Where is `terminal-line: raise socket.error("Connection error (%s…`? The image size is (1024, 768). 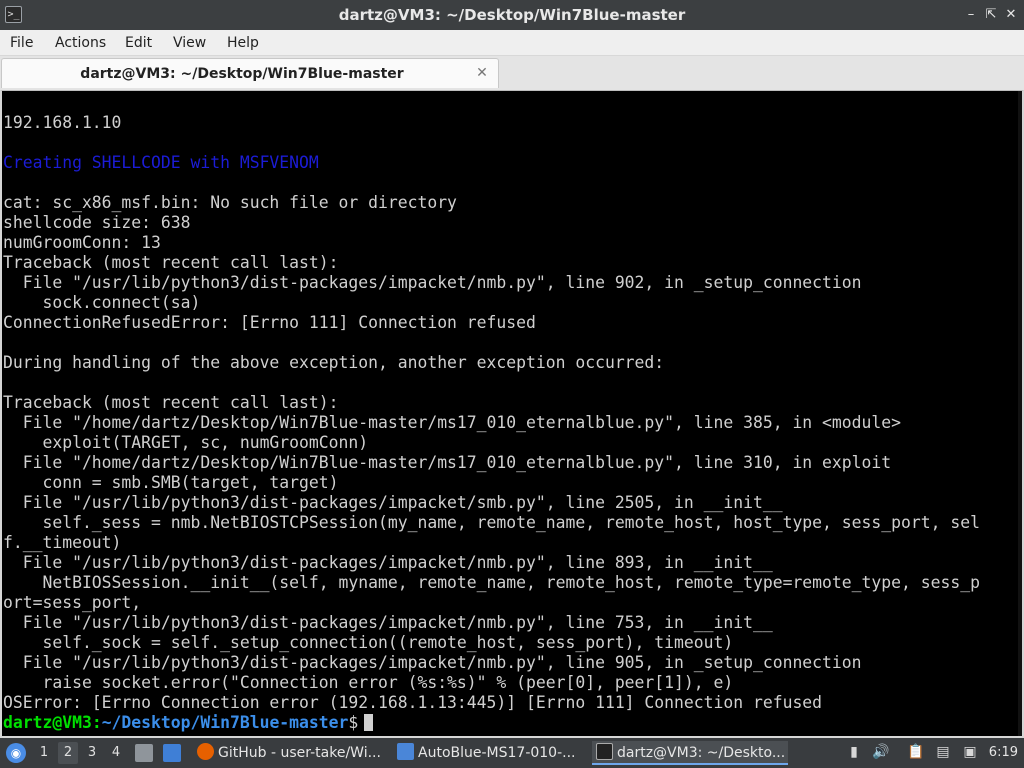
terminal-line: raise socket.error("Connection error (%s… is located at coordinates (368, 682).